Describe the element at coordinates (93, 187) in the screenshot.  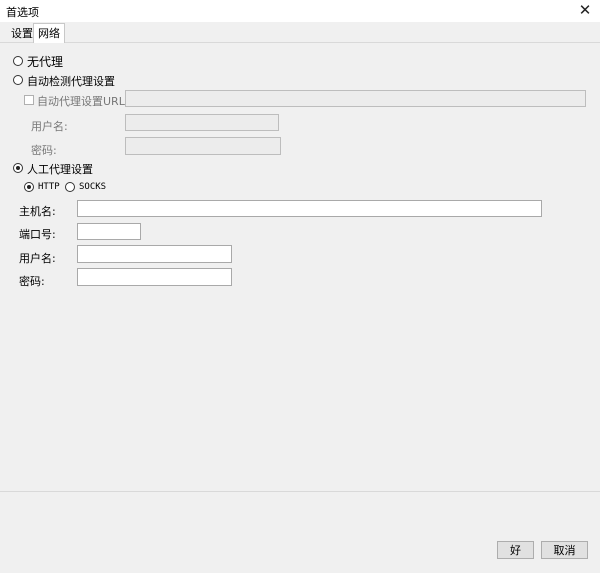
I see `socks-label: SOCKS` at that location.